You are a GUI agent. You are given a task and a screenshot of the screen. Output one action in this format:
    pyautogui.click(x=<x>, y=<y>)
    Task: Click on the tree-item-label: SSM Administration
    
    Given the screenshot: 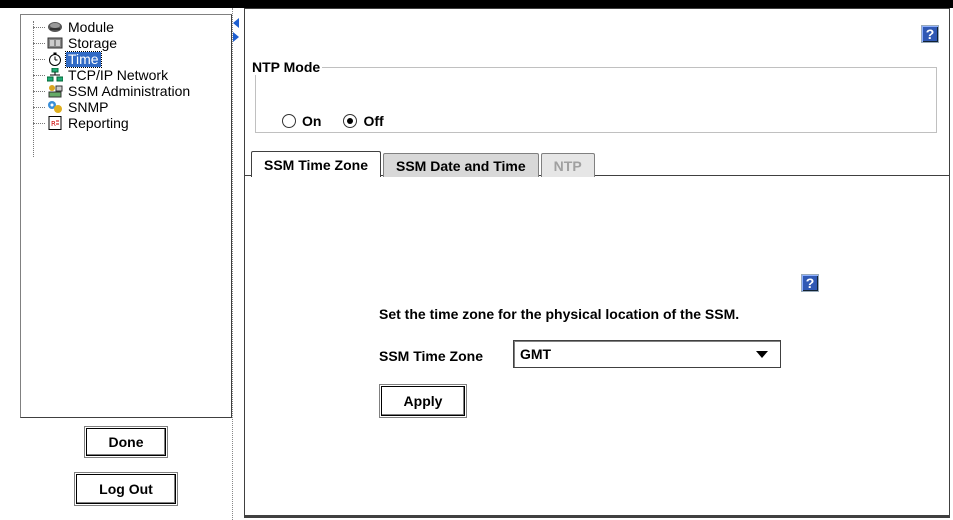 What is the action you would take?
    pyautogui.click(x=129, y=90)
    